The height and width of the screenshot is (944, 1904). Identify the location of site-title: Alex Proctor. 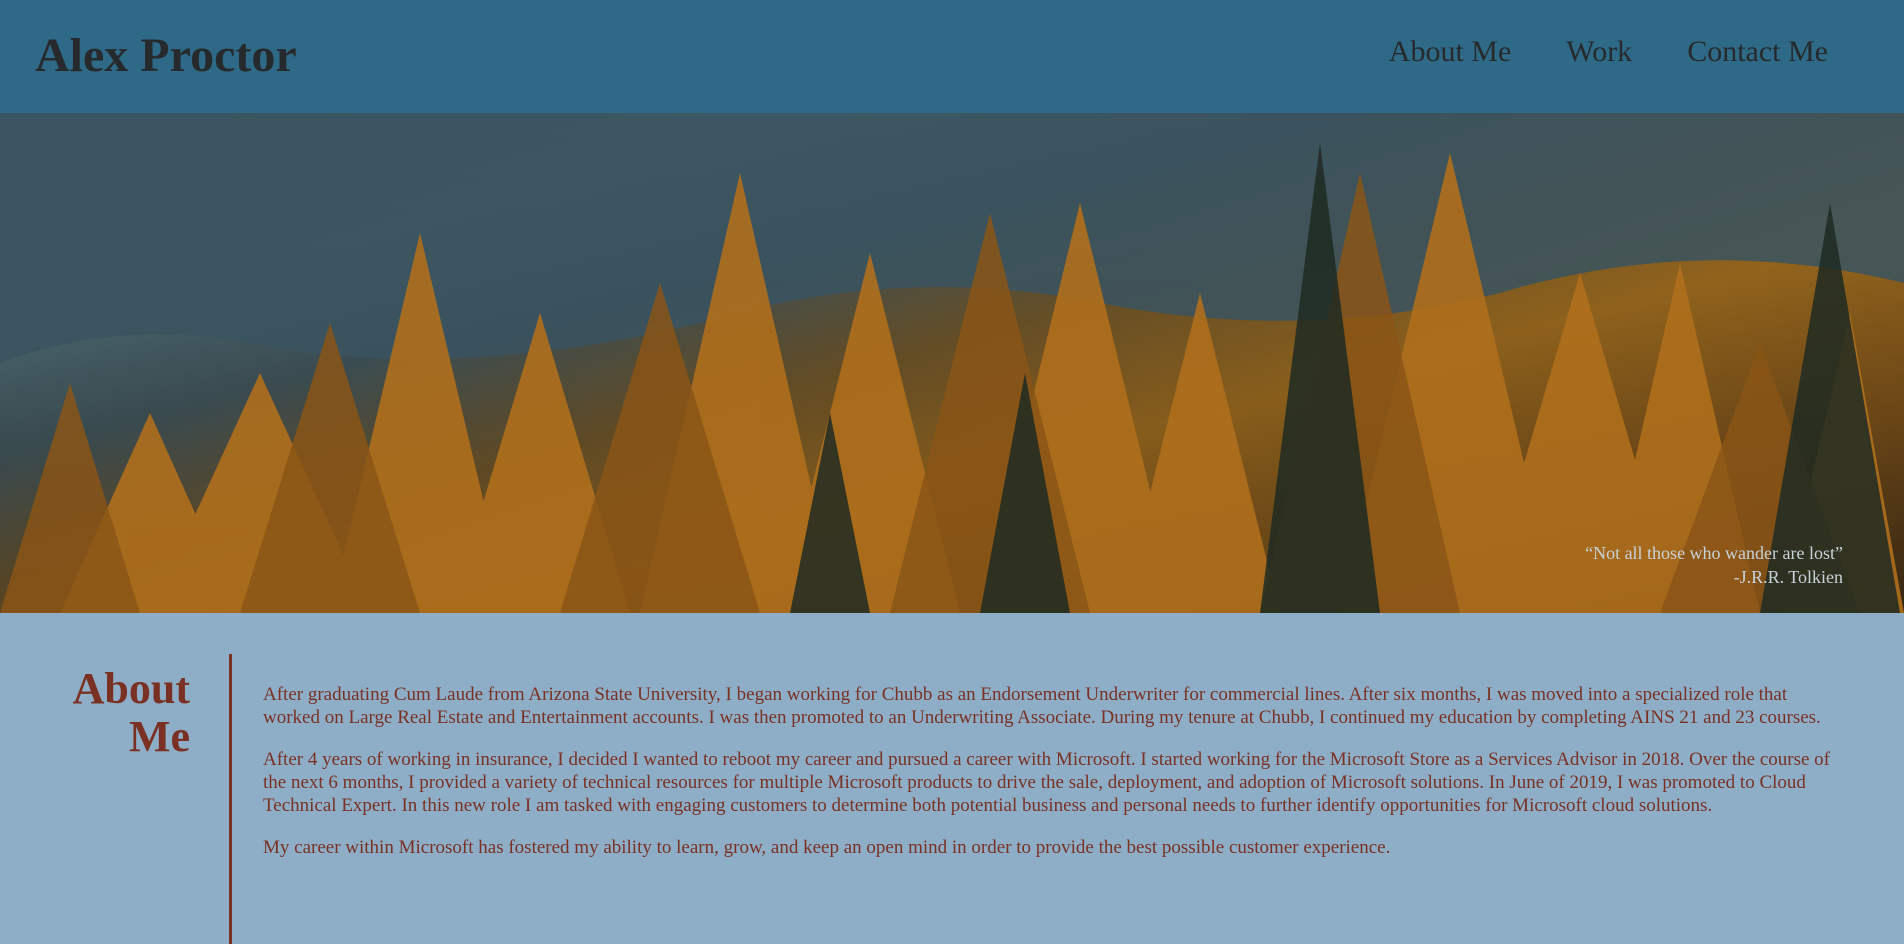
(166, 56).